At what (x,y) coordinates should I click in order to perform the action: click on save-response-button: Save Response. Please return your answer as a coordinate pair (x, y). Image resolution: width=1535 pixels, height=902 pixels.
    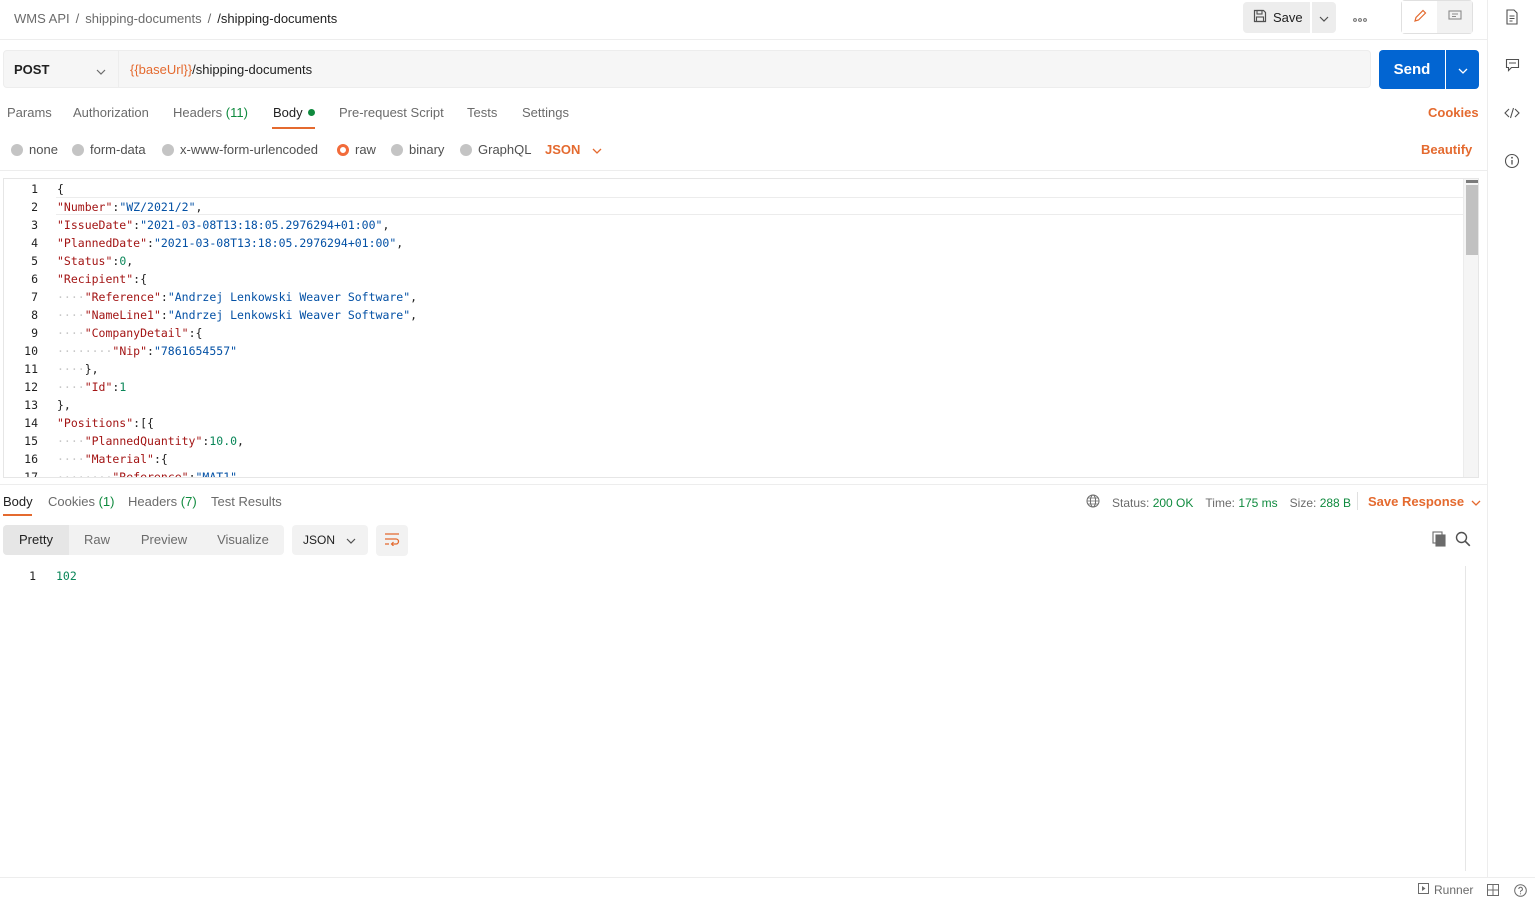
    Looking at the image, I should click on (1424, 501).